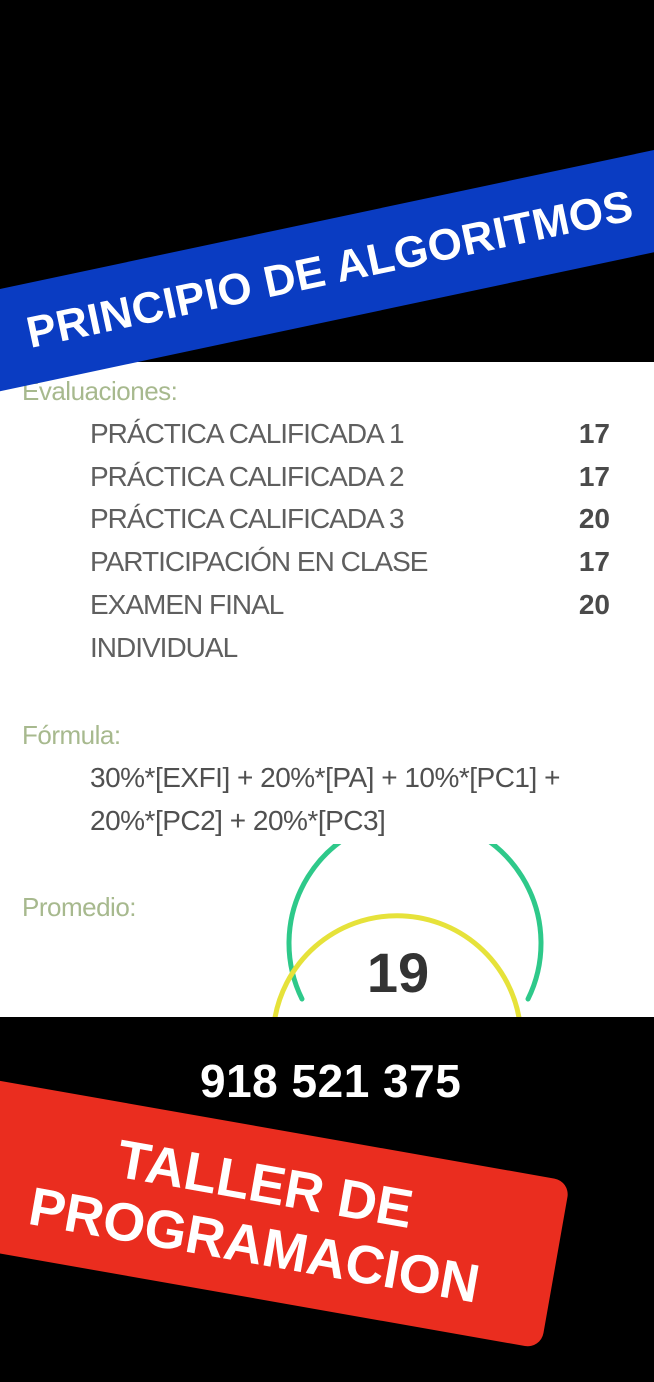 The width and height of the screenshot is (654, 1382). What do you see at coordinates (350, 606) in the screenshot?
I see `evaluation-row: EXAMEN FINAL 20` at bounding box center [350, 606].